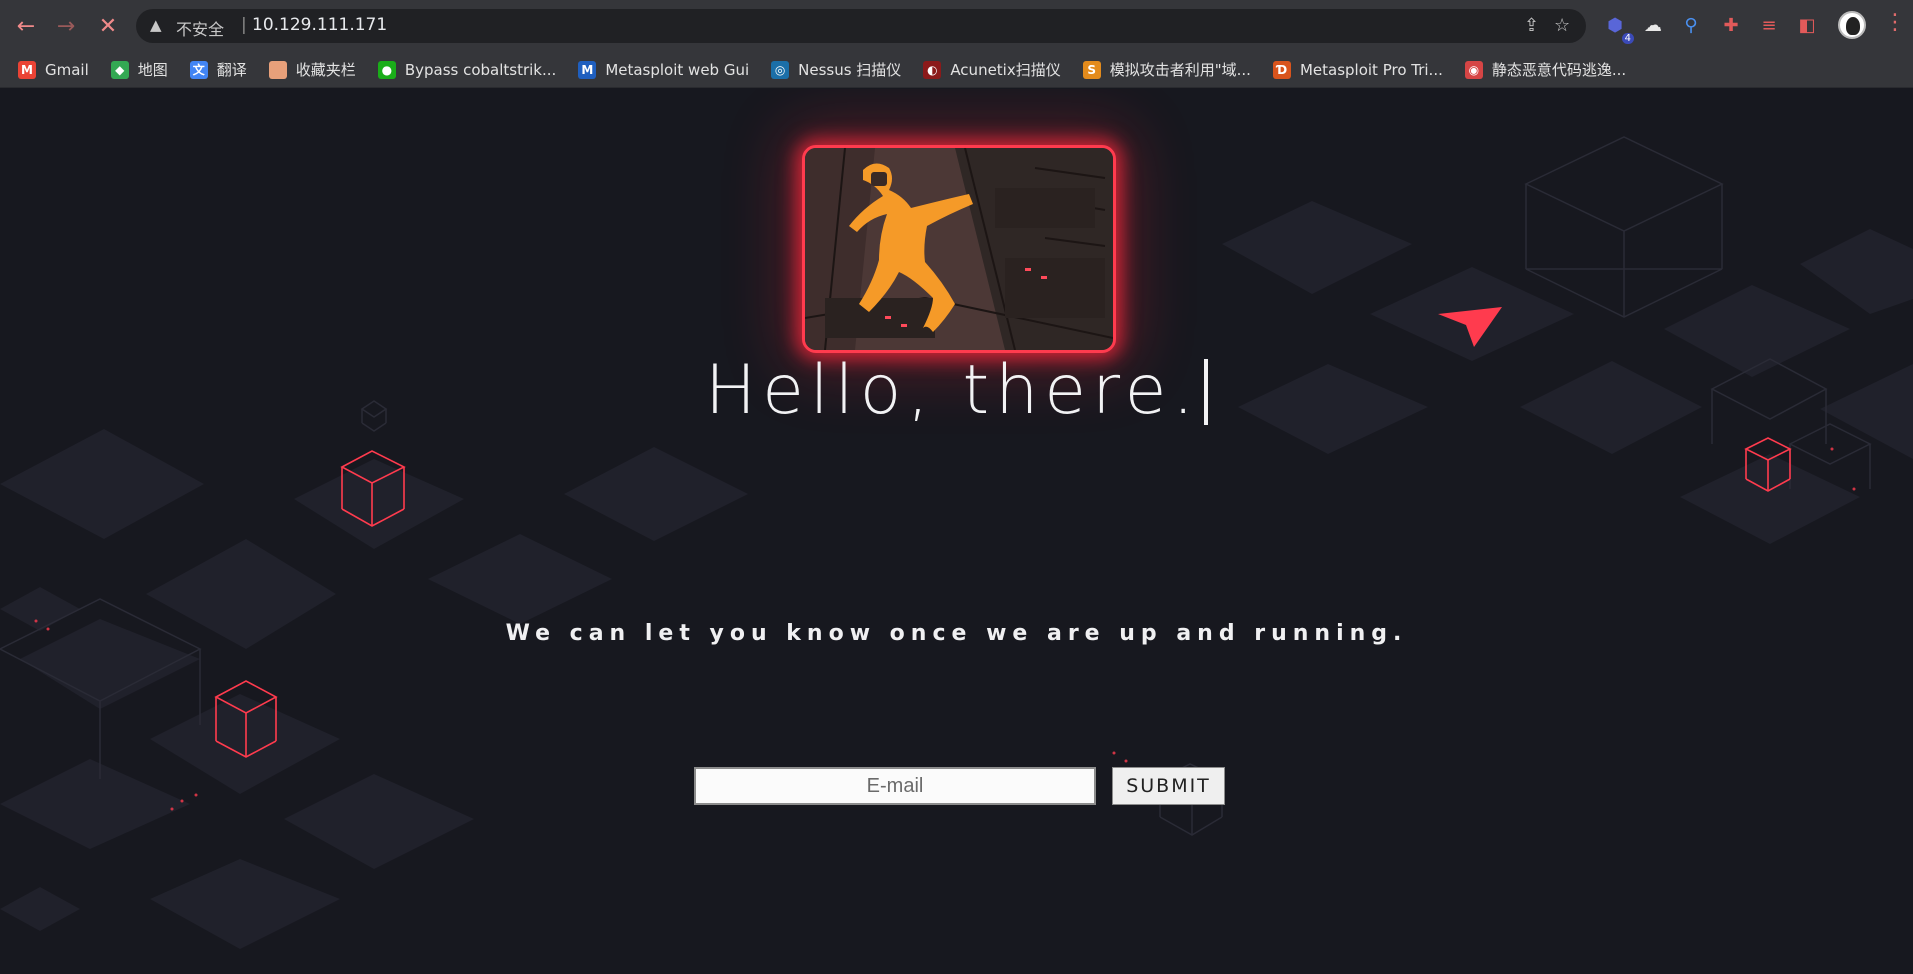 The width and height of the screenshot is (1913, 974). I want to click on bookmark-item: ◎ Nessus 扫描仪, so click(836, 69).